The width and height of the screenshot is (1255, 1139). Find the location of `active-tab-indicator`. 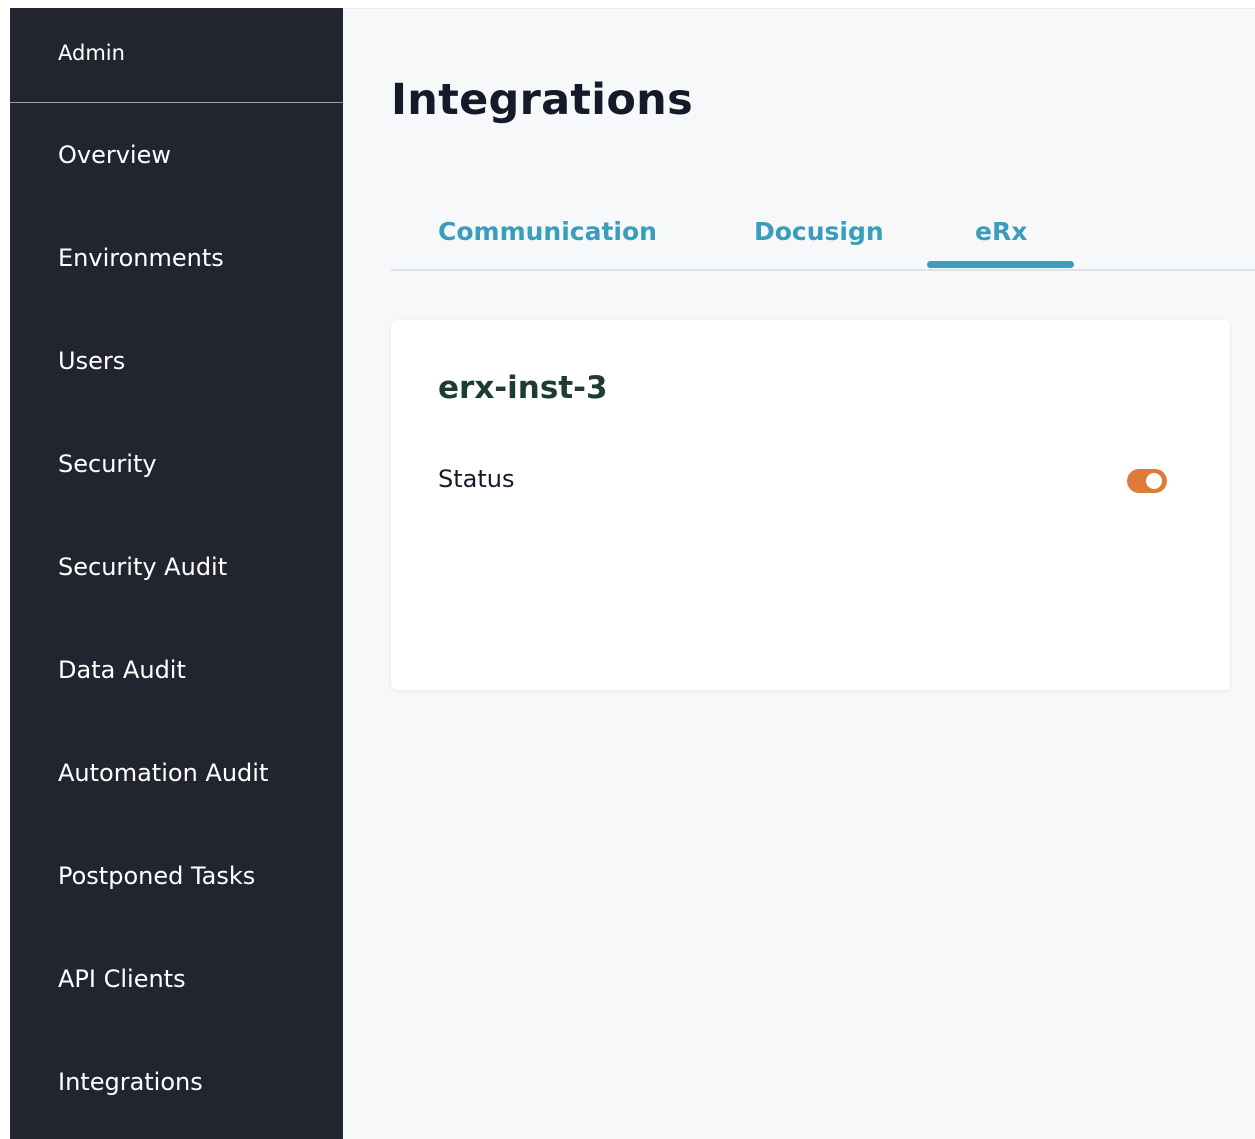

active-tab-indicator is located at coordinates (1000, 264).